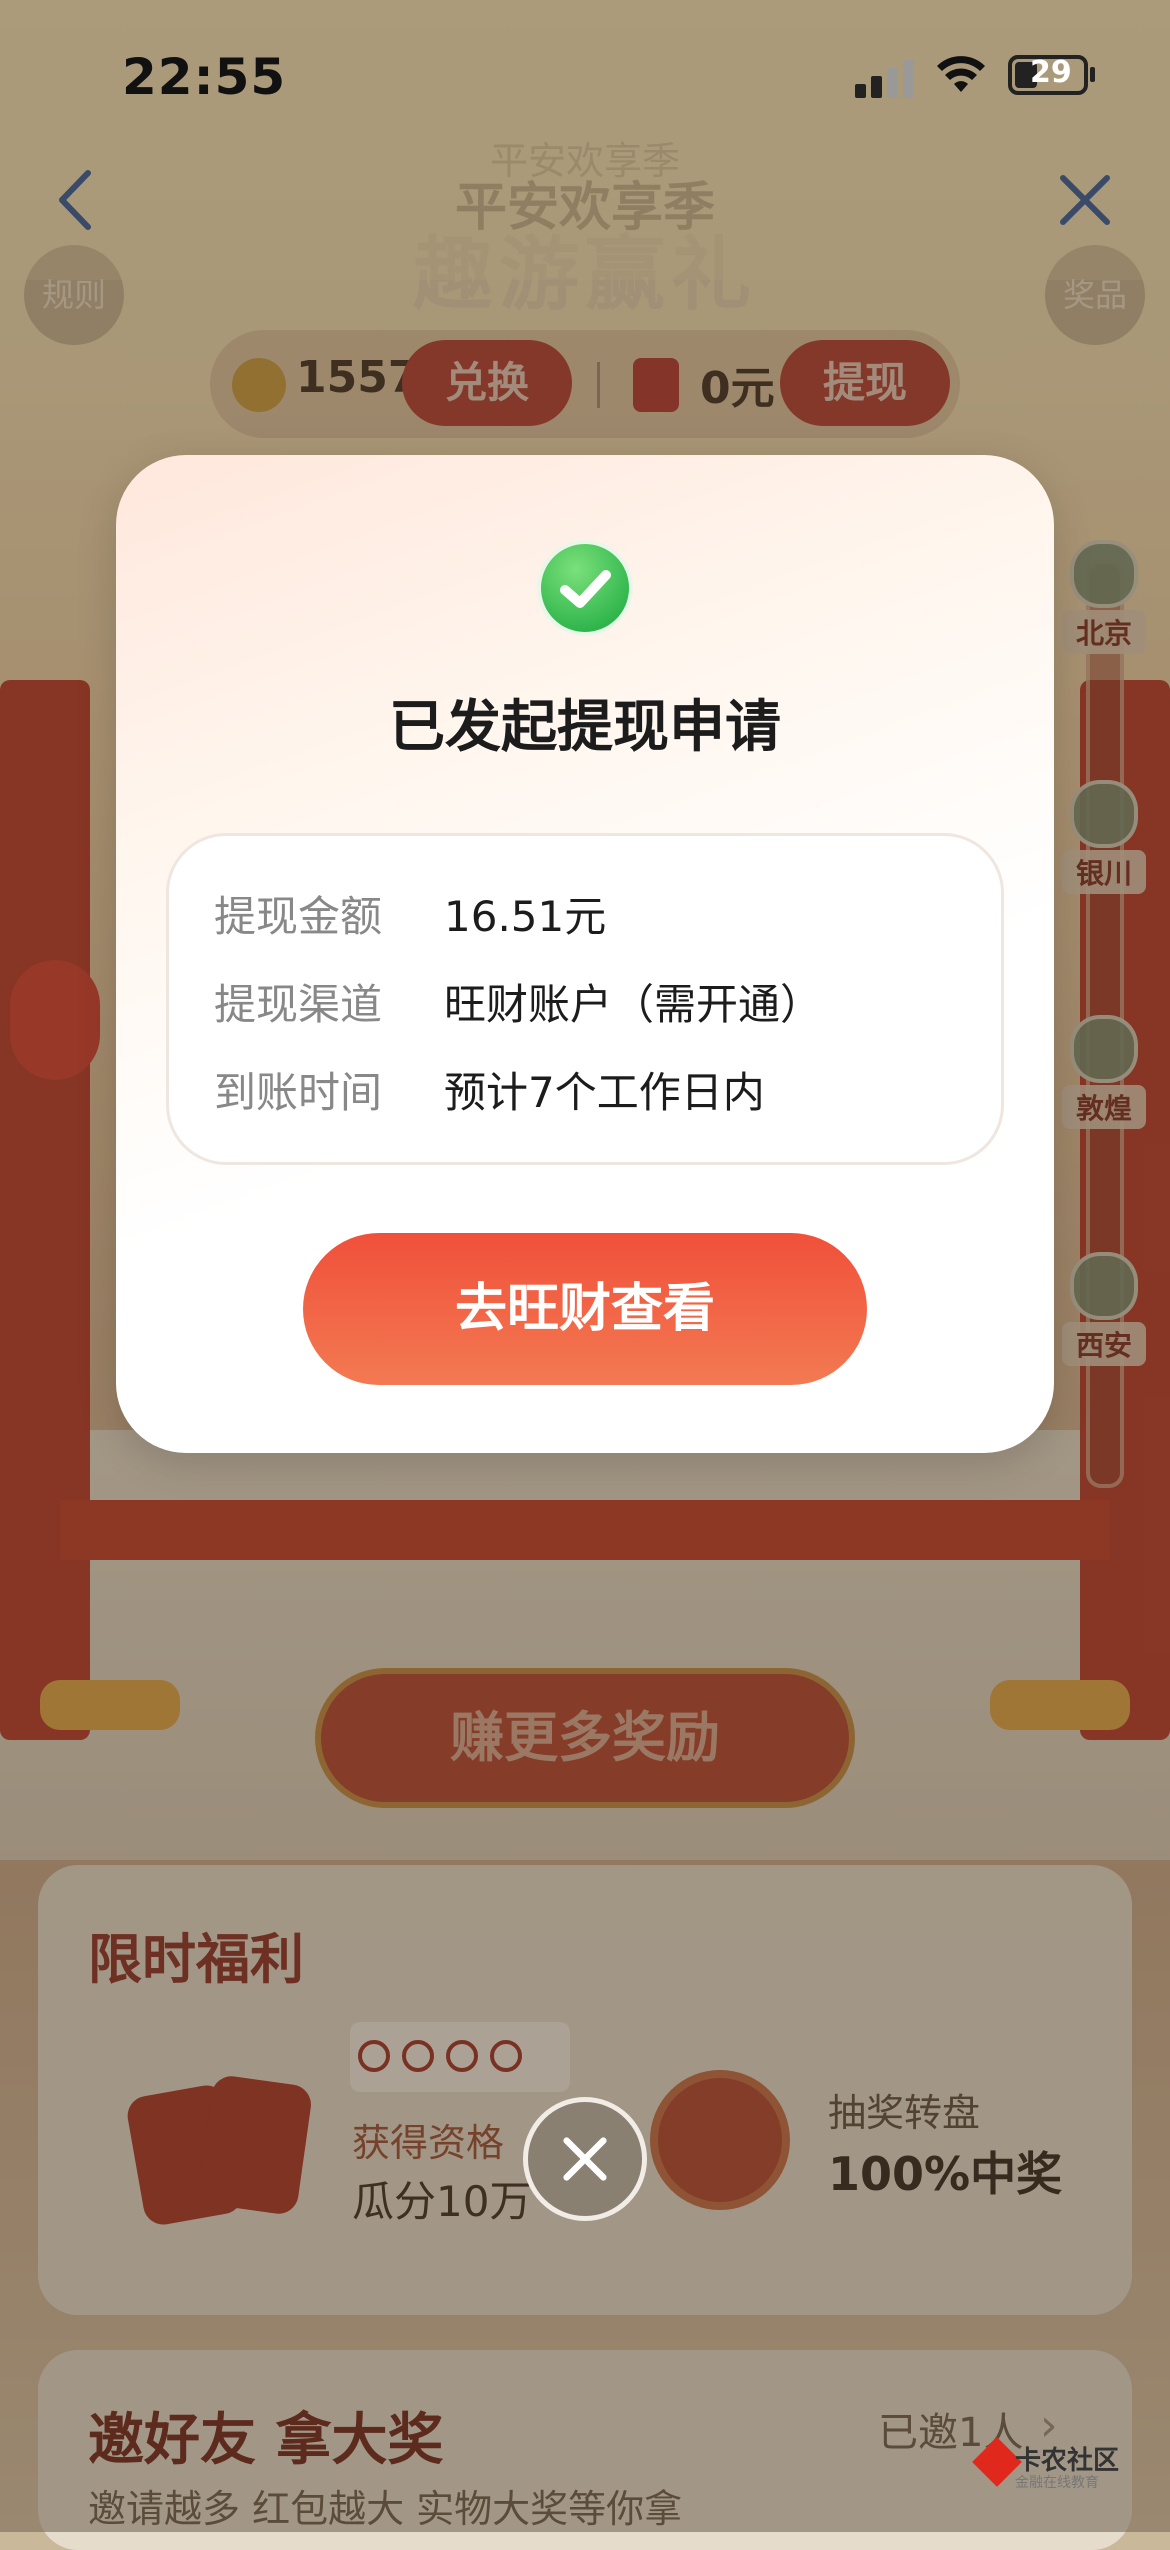 The width and height of the screenshot is (1170, 2550). I want to click on success-check-icon, so click(585, 588).